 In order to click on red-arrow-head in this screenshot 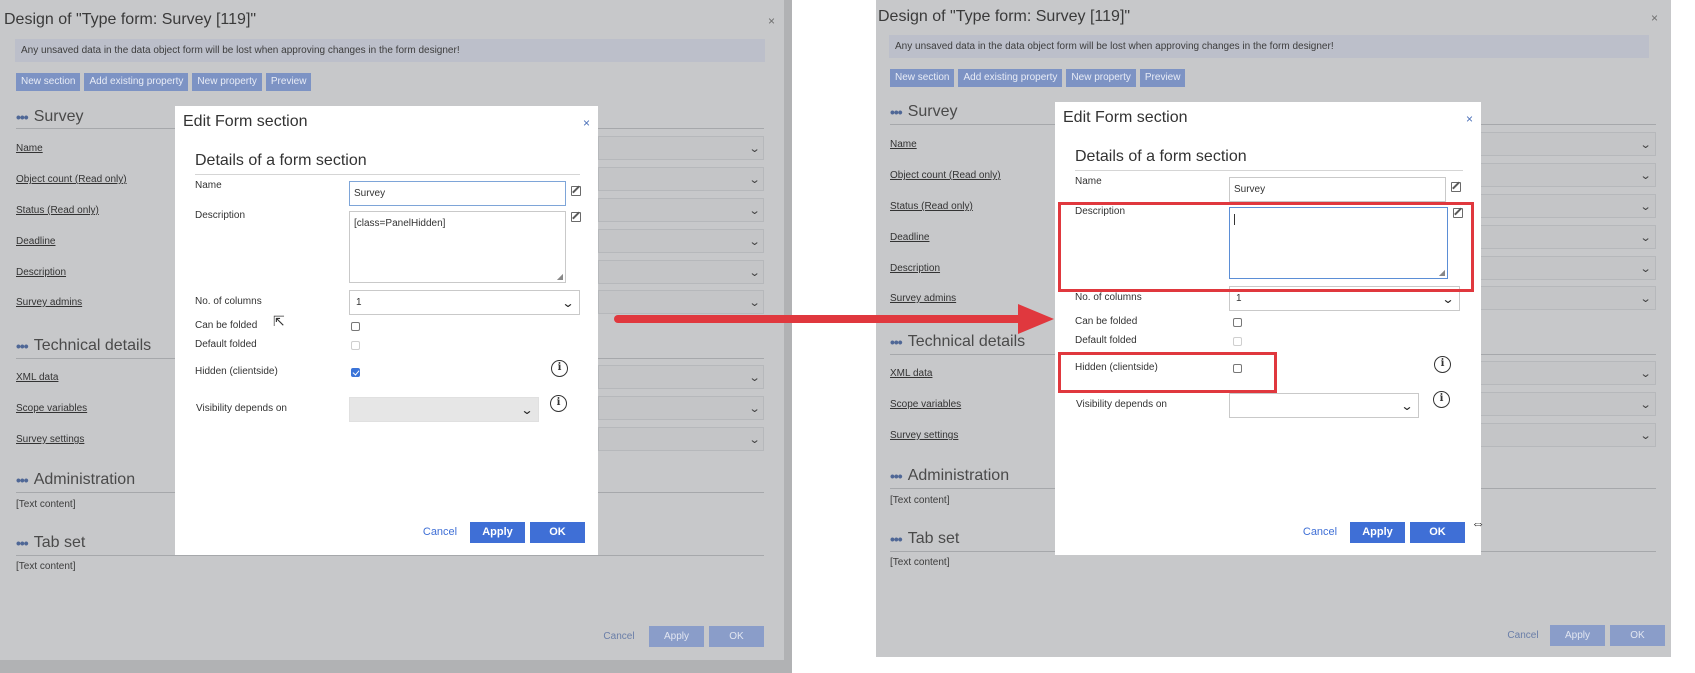, I will do `click(1036, 319)`.